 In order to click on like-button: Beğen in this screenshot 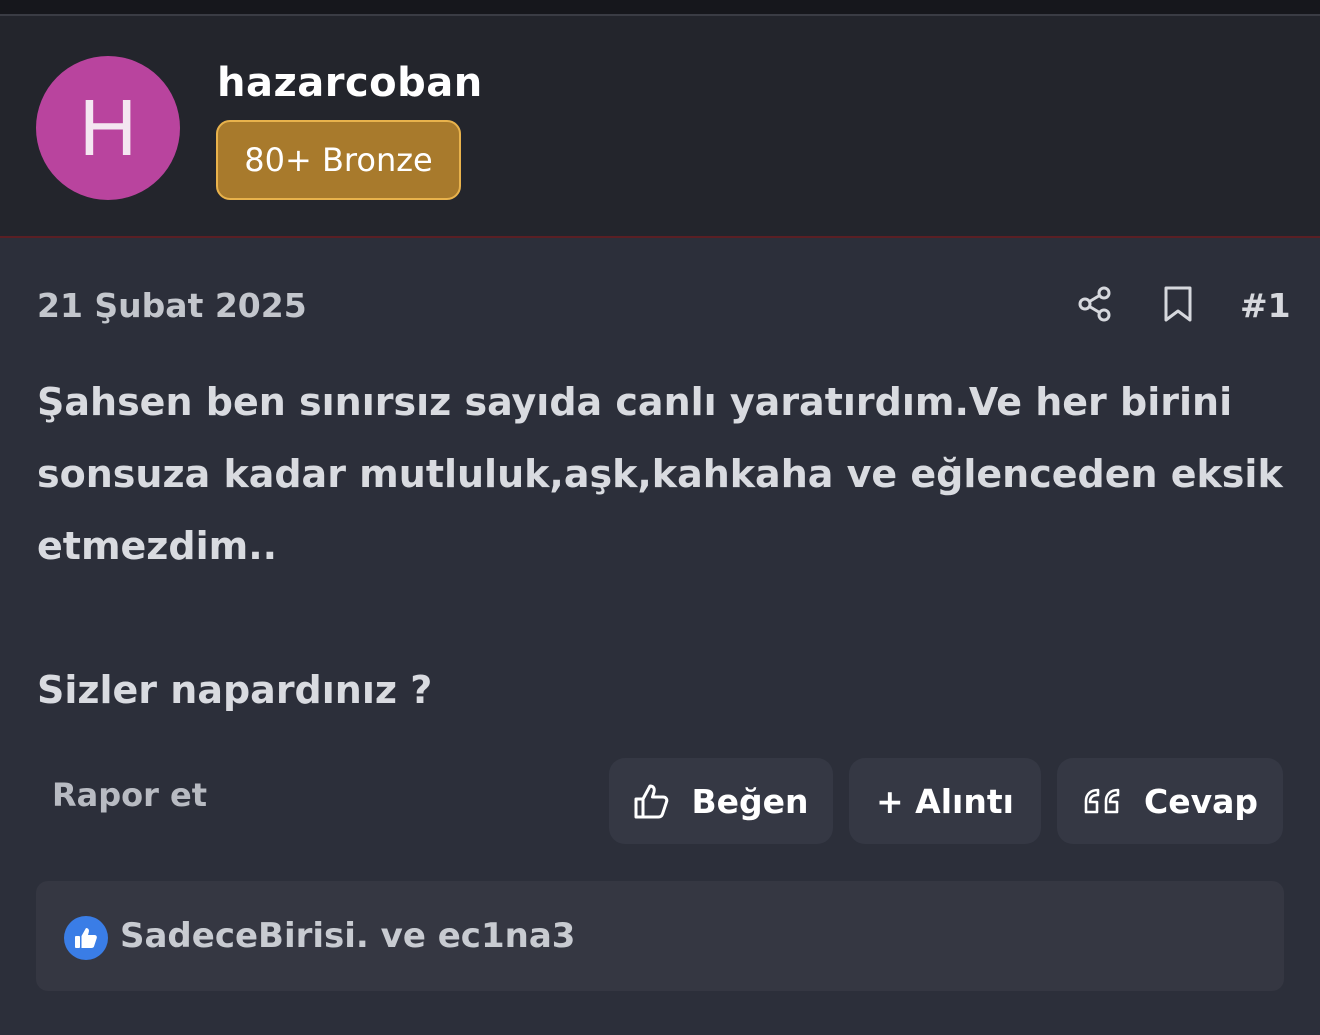, I will do `click(721, 801)`.